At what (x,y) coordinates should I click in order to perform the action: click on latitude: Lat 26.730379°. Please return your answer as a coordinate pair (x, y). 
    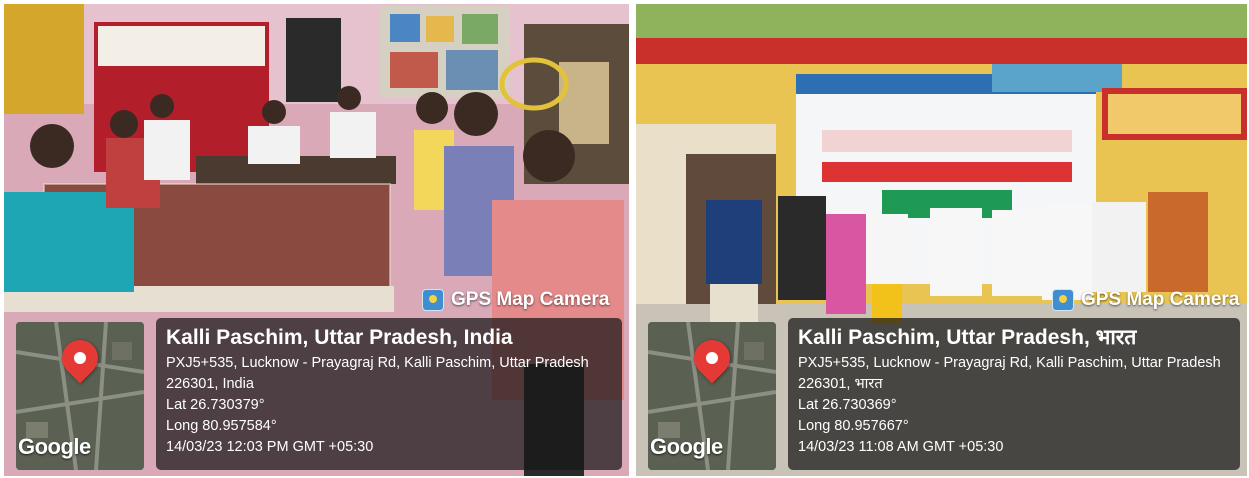
    Looking at the image, I should click on (215, 405).